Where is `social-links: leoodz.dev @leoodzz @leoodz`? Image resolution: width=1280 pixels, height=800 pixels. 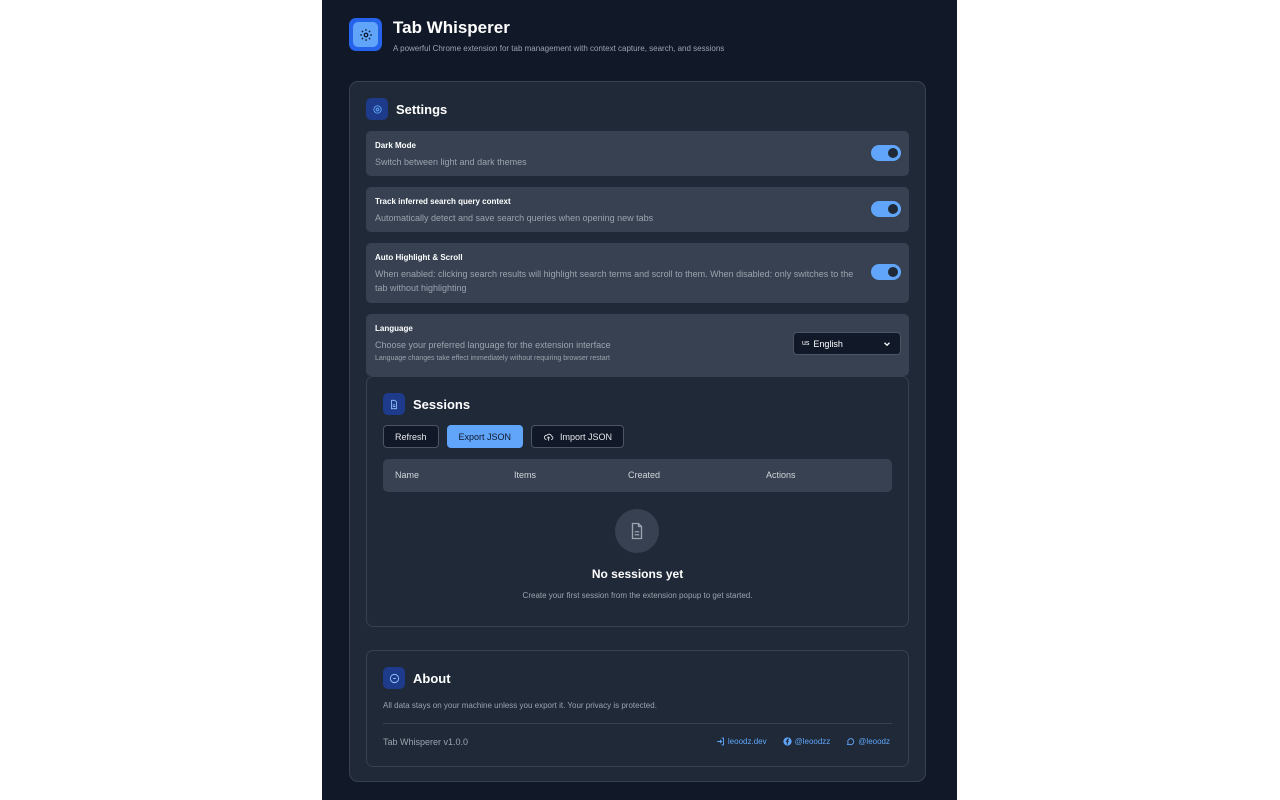 social-links: leoodz.dev @leoodzz @leoodz is located at coordinates (803, 741).